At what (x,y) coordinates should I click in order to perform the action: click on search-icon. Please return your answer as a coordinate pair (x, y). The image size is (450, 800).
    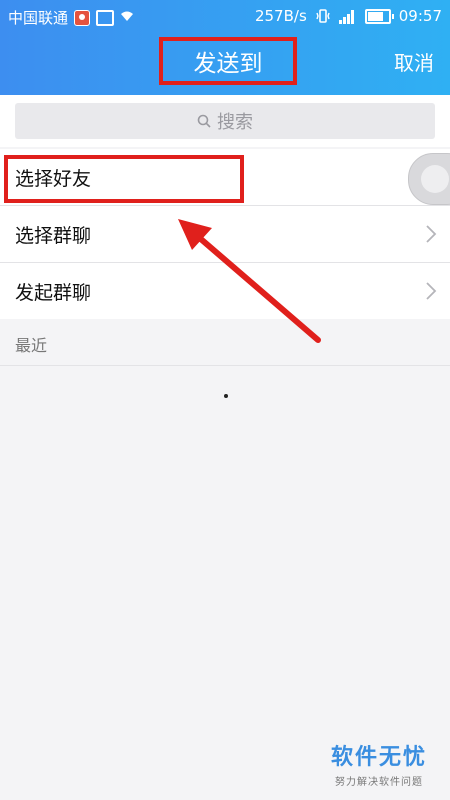
    Looking at the image, I should click on (204, 121).